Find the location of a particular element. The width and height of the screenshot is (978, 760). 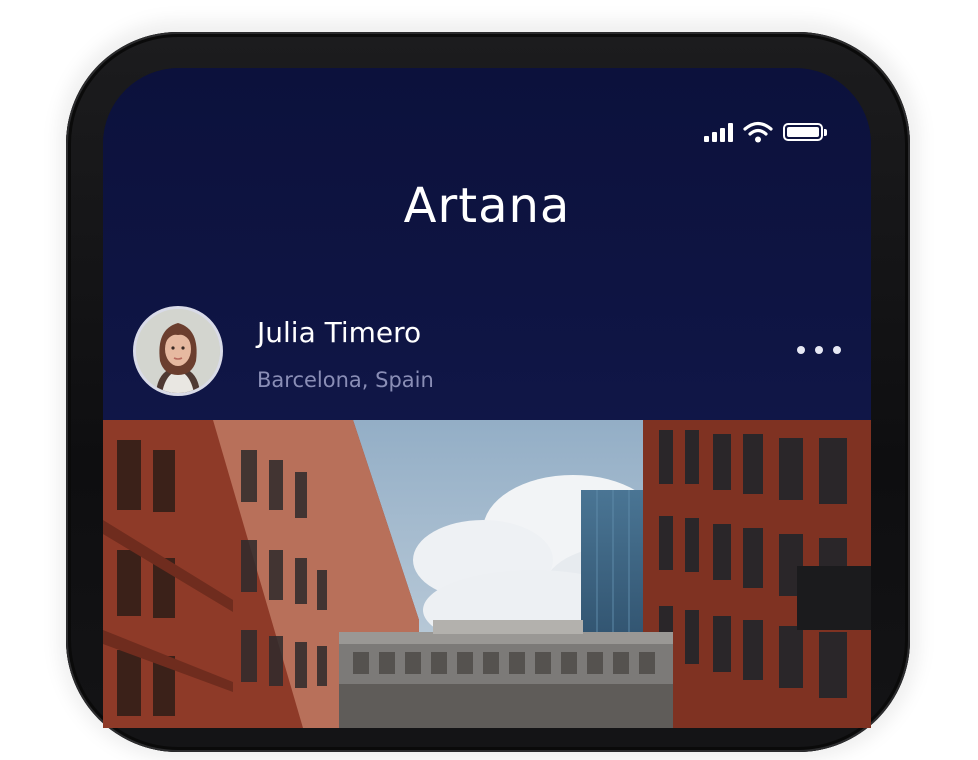

profile-row: Julia Timero Barcelona, Spain is located at coordinates (487, 352).